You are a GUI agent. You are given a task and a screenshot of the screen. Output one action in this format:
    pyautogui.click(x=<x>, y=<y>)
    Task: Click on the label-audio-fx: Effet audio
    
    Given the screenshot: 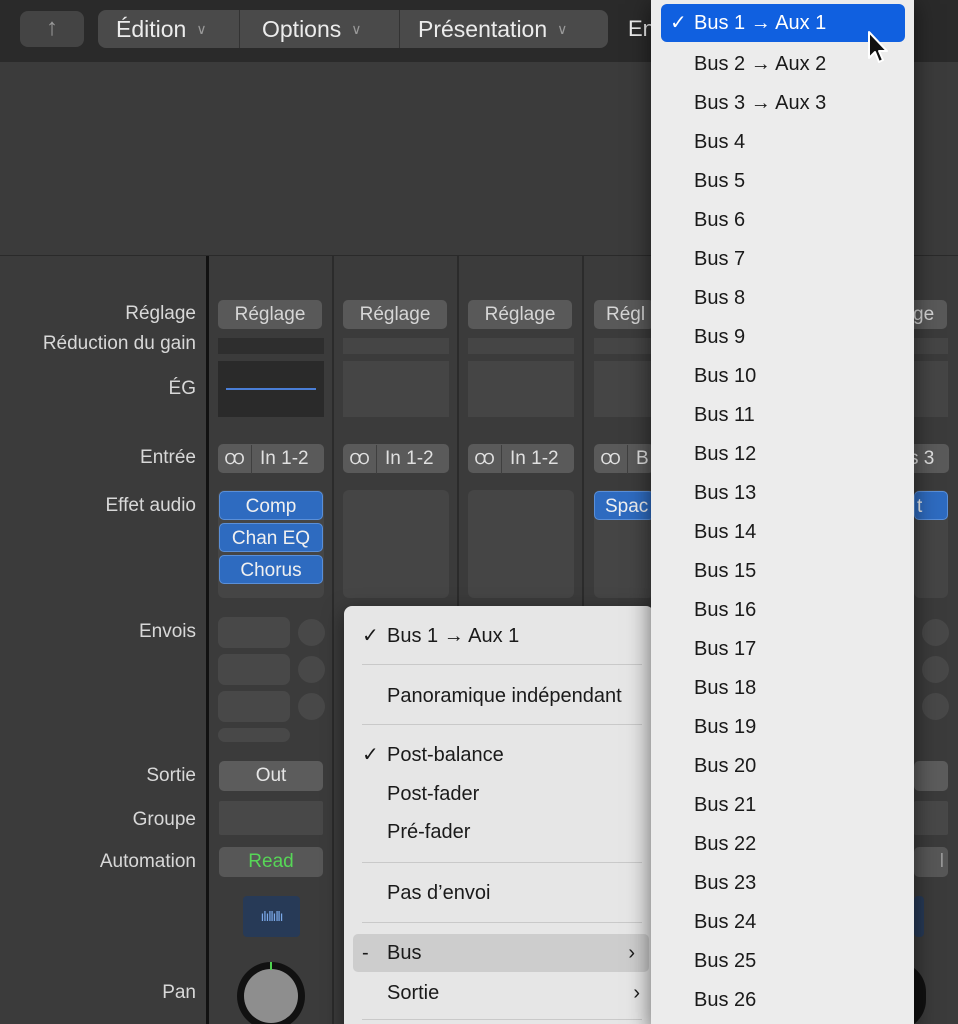 What is the action you would take?
    pyautogui.click(x=150, y=505)
    